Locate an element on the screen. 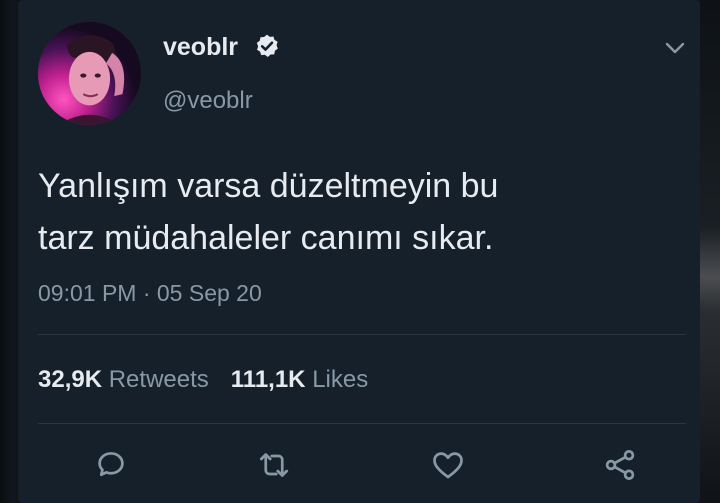 This screenshot has height=503, width=720. retweets-count: 32,9K is located at coordinates (70, 379).